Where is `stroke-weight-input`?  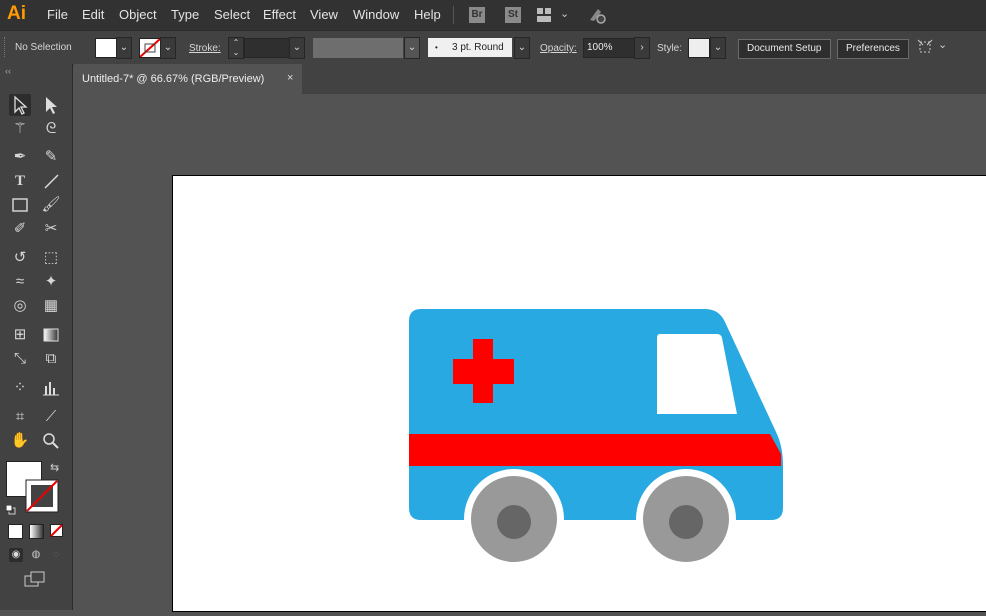
stroke-weight-input is located at coordinates (267, 48).